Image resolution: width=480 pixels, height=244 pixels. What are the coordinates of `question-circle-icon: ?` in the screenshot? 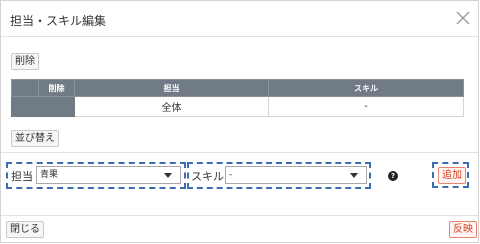 It's located at (393, 176).